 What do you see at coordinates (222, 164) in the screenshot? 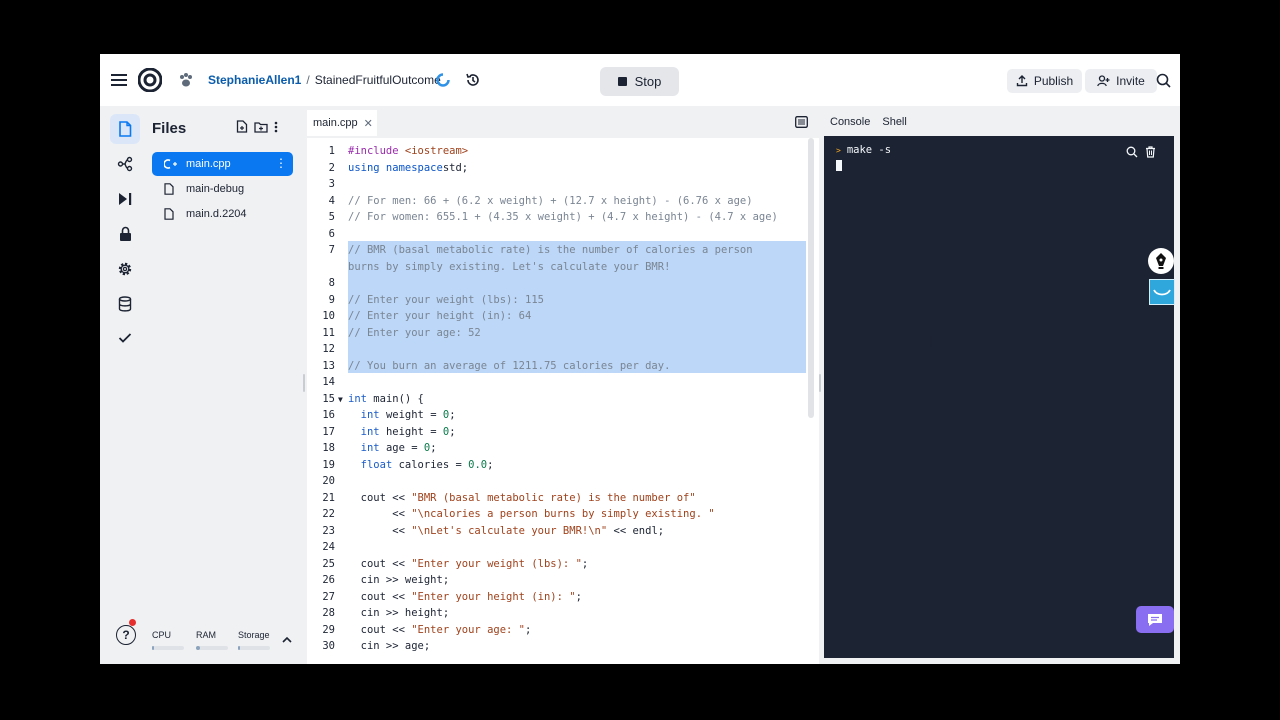
I see `file-item-main-cpp: main.cpp ⋮` at bounding box center [222, 164].